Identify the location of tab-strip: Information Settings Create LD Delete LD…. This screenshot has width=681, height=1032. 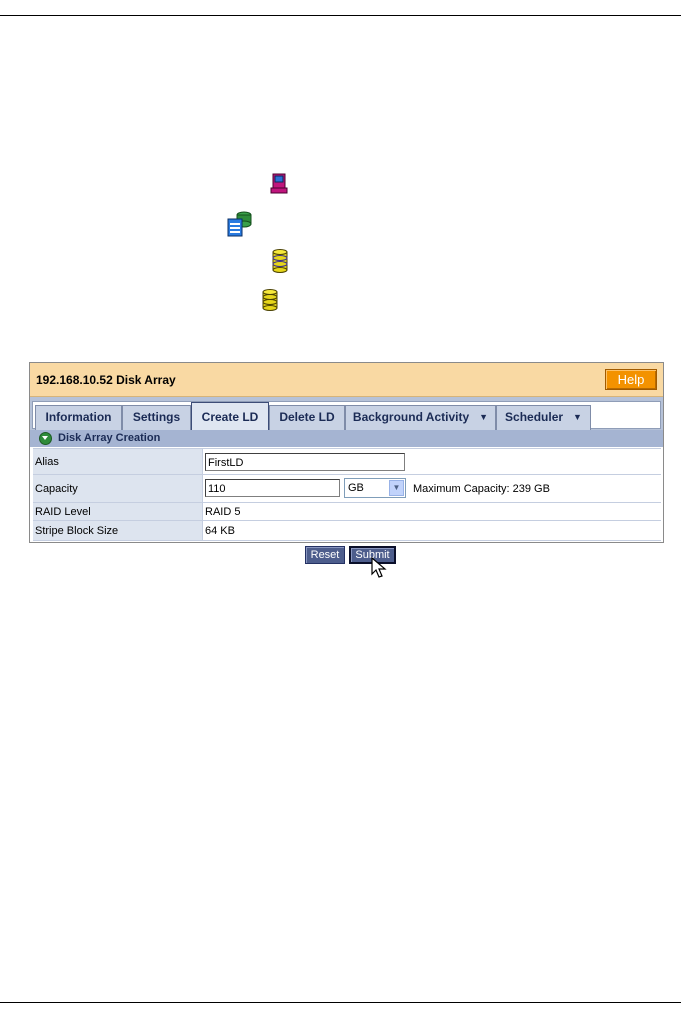
(346, 416).